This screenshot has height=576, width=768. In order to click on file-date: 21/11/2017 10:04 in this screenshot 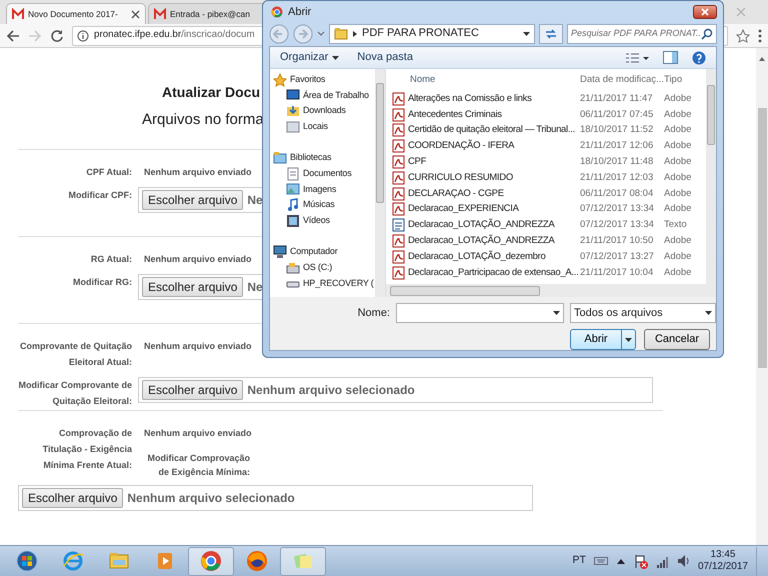, I will do `click(617, 273)`.